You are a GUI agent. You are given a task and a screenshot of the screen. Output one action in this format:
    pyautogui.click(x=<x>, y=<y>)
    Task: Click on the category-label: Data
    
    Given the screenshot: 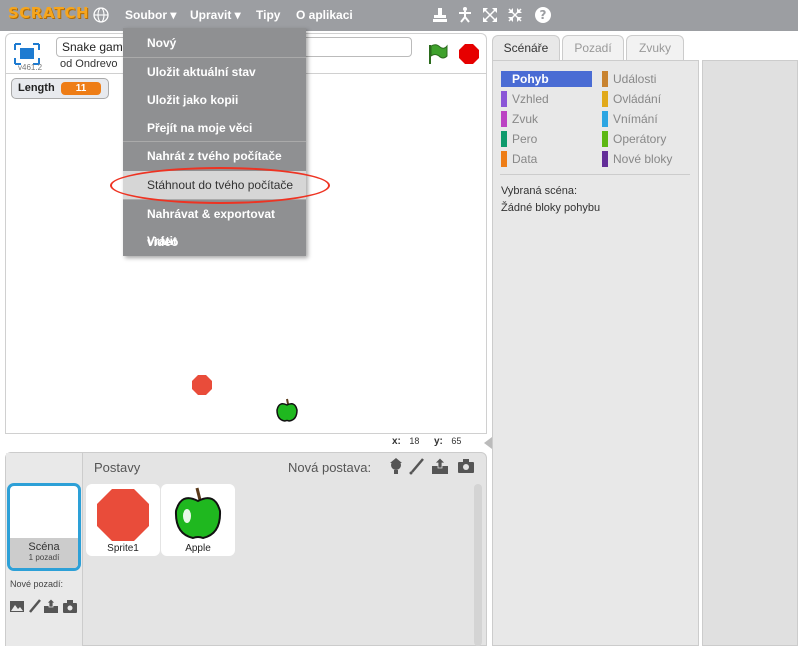 What is the action you would take?
    pyautogui.click(x=525, y=159)
    